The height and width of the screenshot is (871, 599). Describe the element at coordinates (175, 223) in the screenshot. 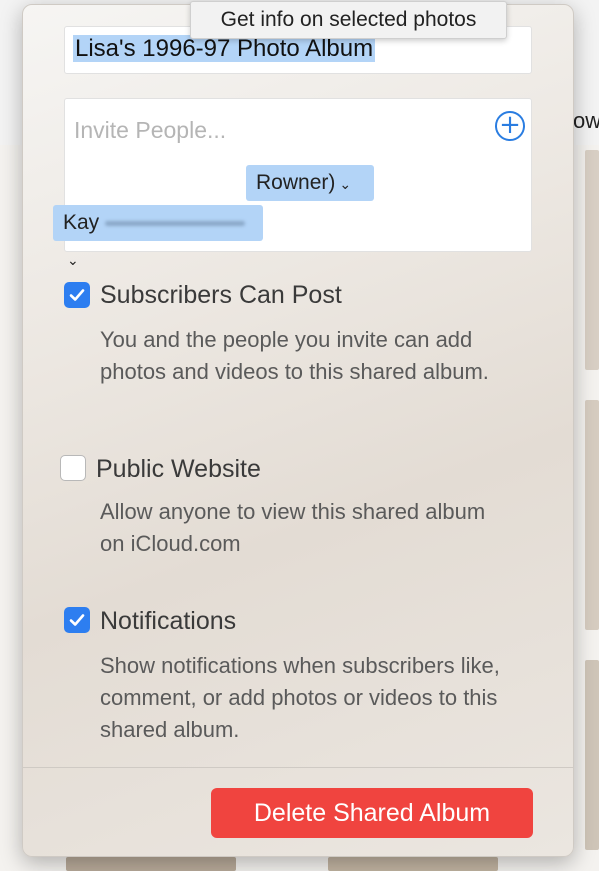

I see `redacted-email` at that location.